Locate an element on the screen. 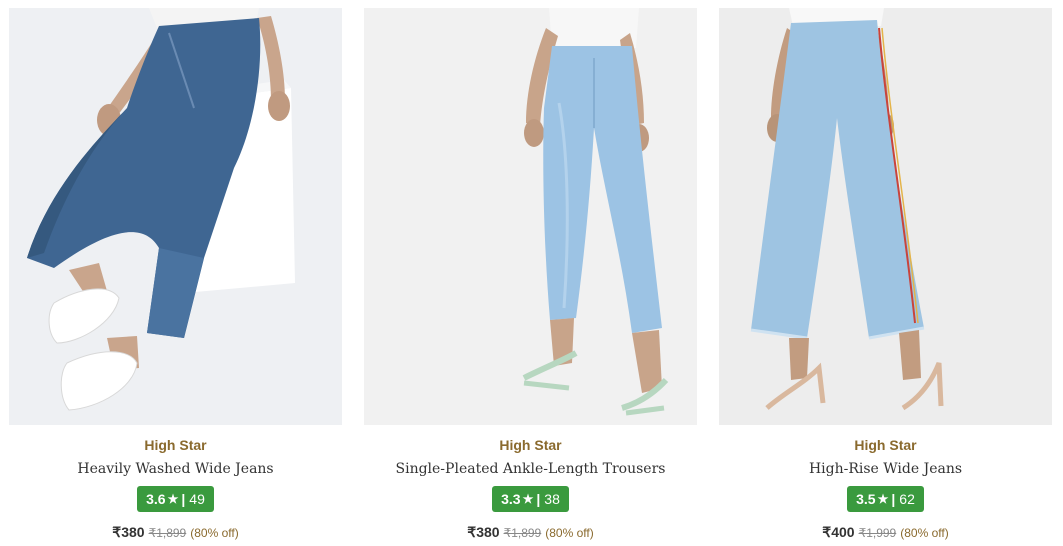  rating-badge: 3.5 ★ | 62 is located at coordinates (885, 499).